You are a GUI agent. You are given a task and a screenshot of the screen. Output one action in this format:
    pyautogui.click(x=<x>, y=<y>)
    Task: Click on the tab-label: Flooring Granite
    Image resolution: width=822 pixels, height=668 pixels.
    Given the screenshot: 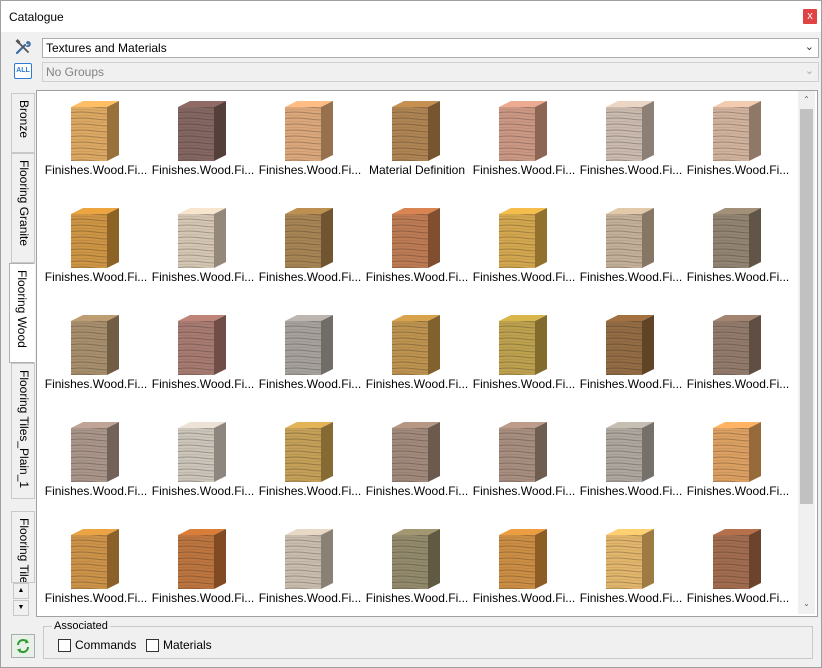 What is the action you would take?
    pyautogui.click(x=24, y=203)
    